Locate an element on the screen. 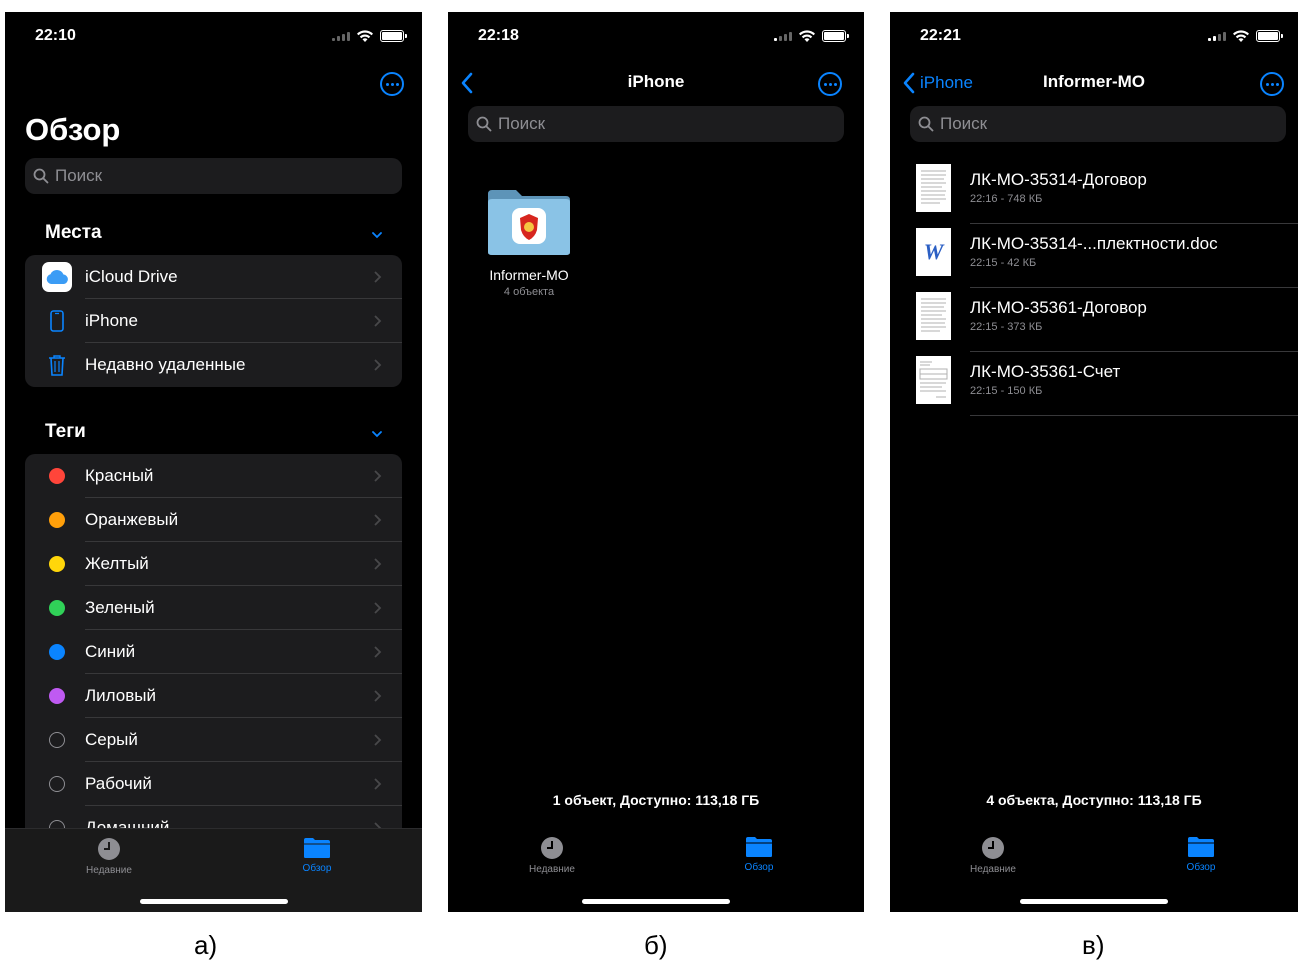  tag-label: Желтый is located at coordinates (117, 563).